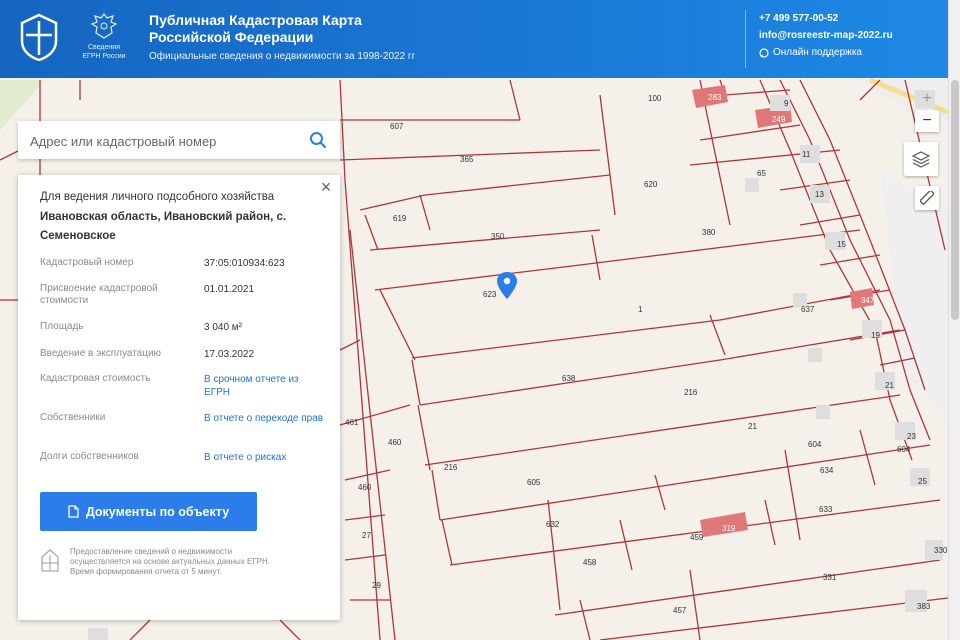 This screenshot has width=960, height=640. What do you see at coordinates (104, 47) in the screenshot?
I see `emblem-caption: Сведения` at bounding box center [104, 47].